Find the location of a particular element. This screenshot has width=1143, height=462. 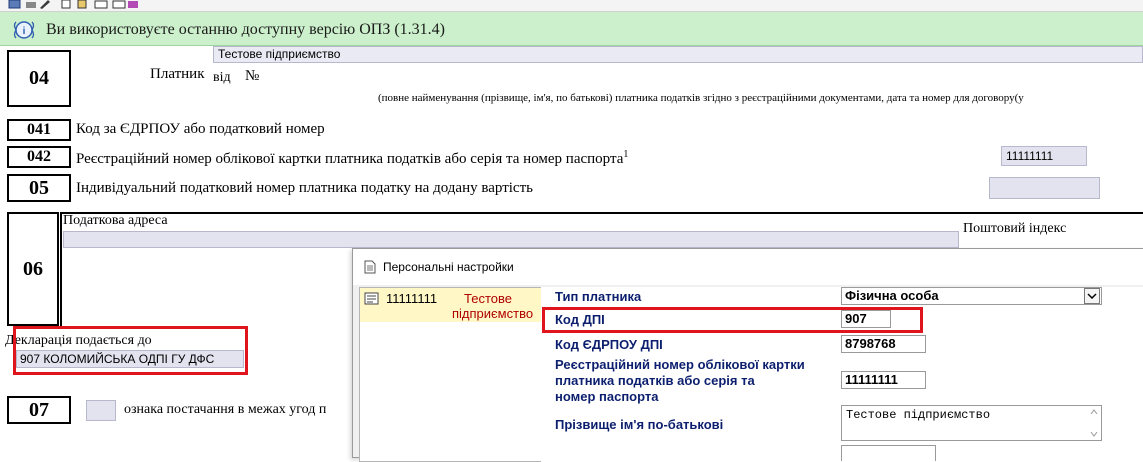

next-field is located at coordinates (888, 453).